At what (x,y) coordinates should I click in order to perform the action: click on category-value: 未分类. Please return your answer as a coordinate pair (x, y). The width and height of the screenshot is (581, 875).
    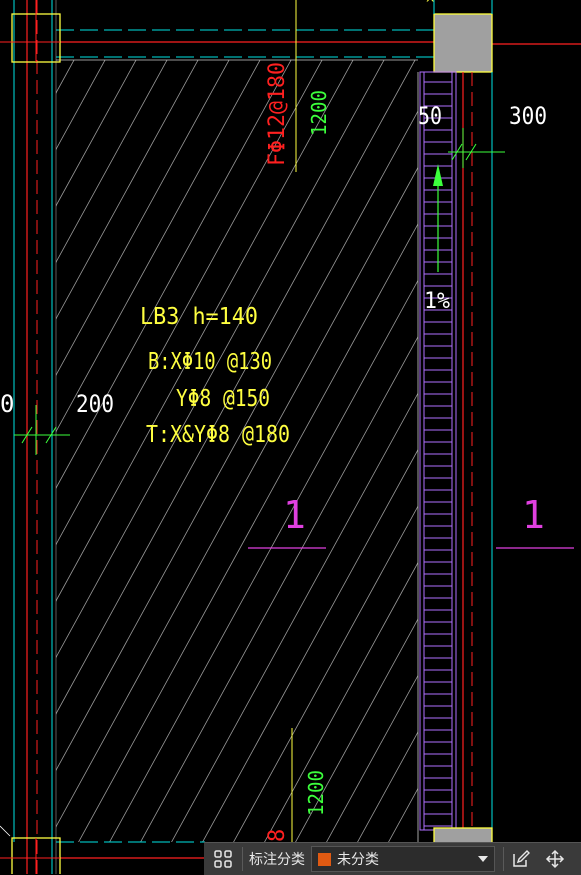
    Looking at the image, I should click on (358, 859).